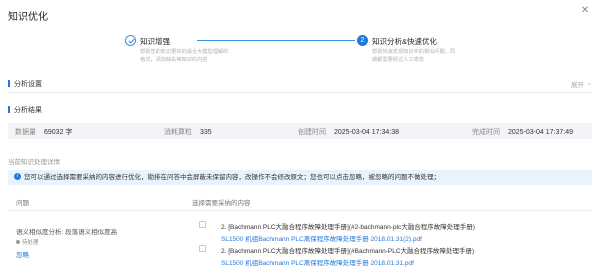  What do you see at coordinates (58, 132) in the screenshot?
I see `stat-value: 69032 字` at bounding box center [58, 132].